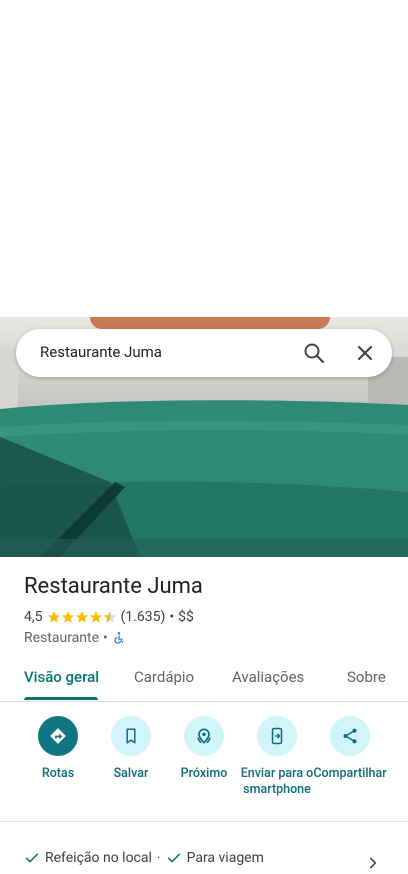 This screenshot has width=408, height=874. What do you see at coordinates (204, 681) in the screenshot?
I see `tab-bar: Visão geral Cardápio Avaliações Sobre` at bounding box center [204, 681].